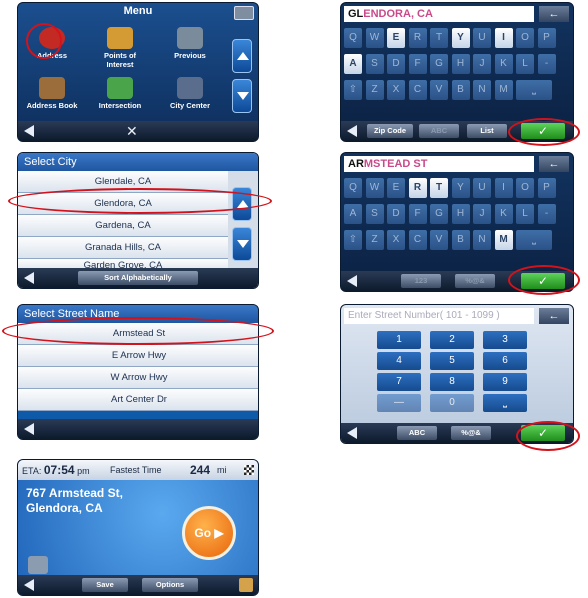 The image size is (588, 598). What do you see at coordinates (452, 382) in the screenshot?
I see `numpad-key: 8` at bounding box center [452, 382].